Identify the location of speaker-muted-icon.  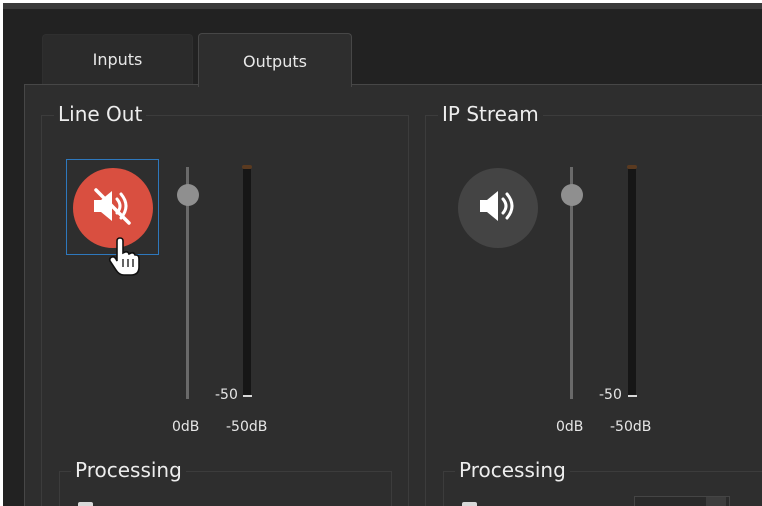
(113, 208).